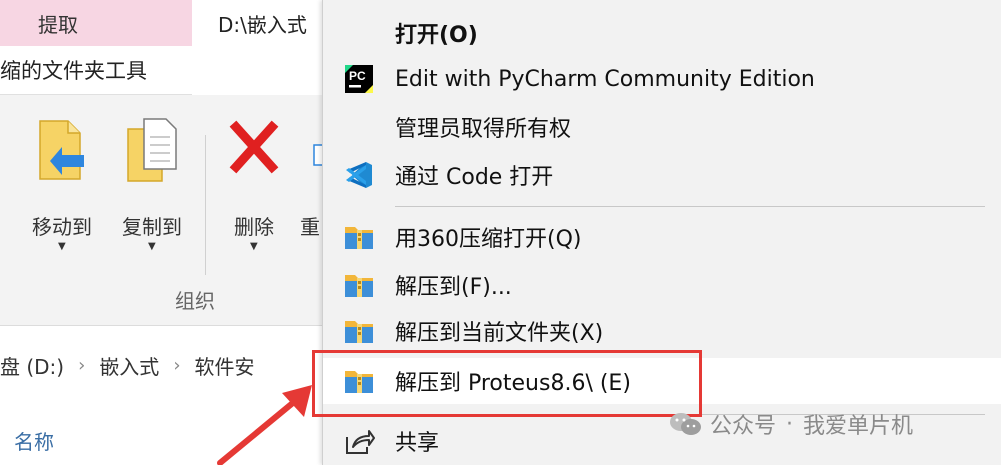 The width and height of the screenshot is (1001, 465). Describe the element at coordinates (858, 426) in the screenshot. I see `watermark-text-2: 我爱单片机` at that location.